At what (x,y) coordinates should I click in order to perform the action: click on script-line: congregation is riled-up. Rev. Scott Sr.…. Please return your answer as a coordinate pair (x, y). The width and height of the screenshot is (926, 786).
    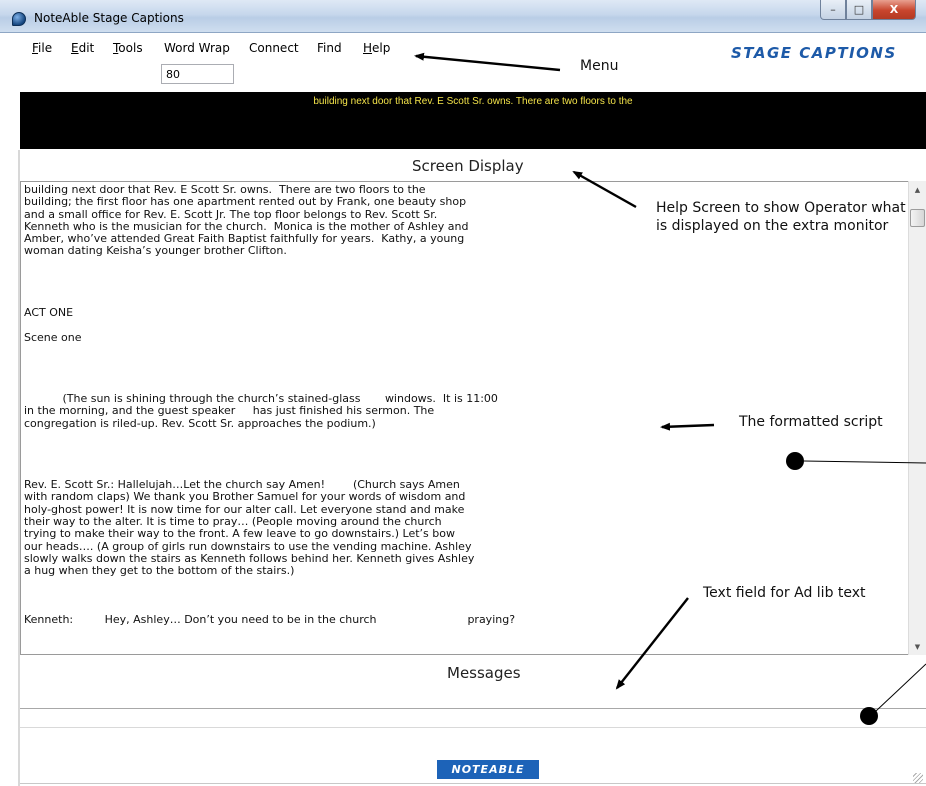
    Looking at the image, I should click on (200, 423).